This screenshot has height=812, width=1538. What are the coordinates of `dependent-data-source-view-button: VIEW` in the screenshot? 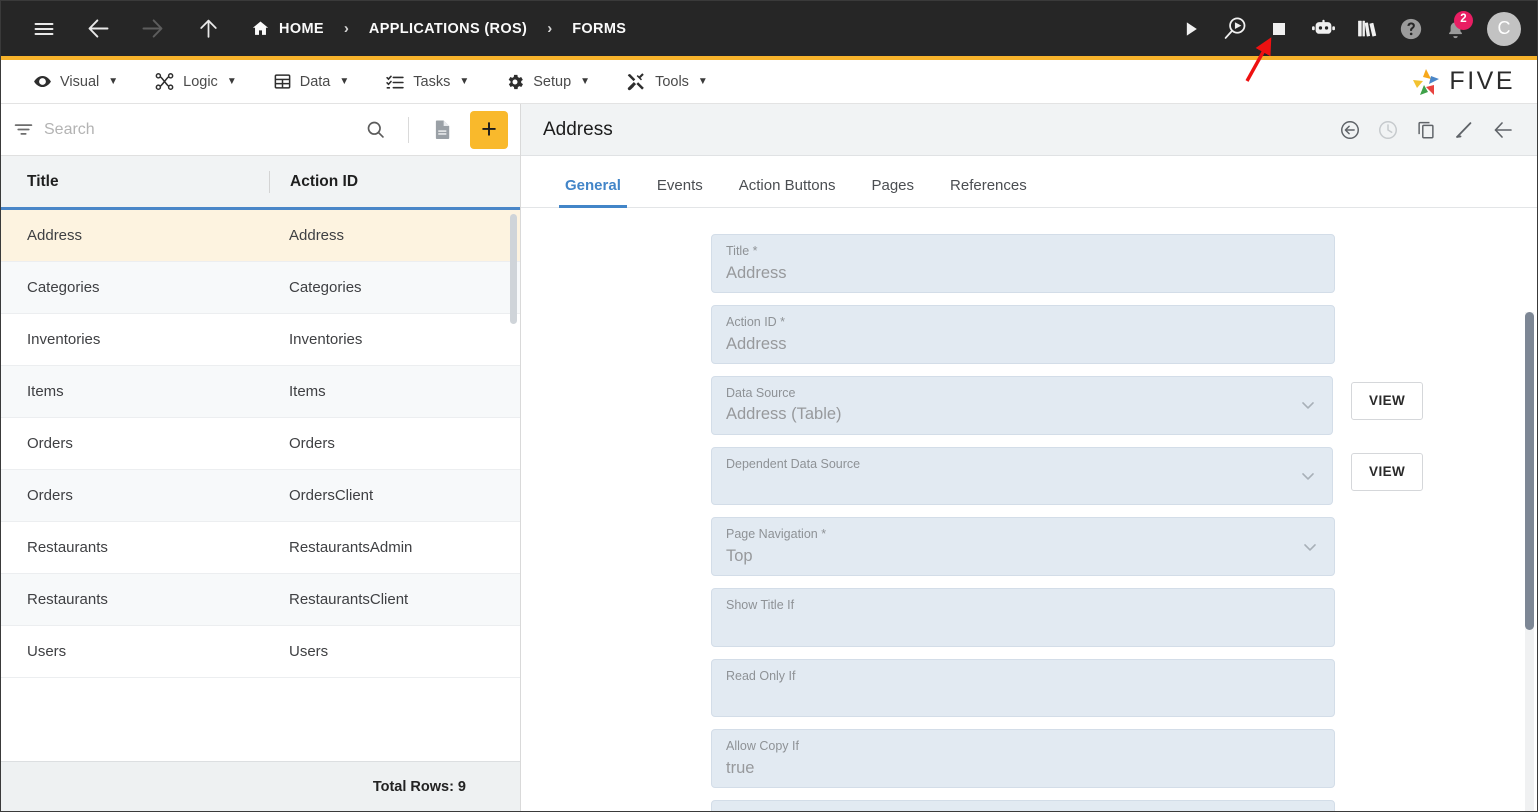 It's located at (1387, 471).